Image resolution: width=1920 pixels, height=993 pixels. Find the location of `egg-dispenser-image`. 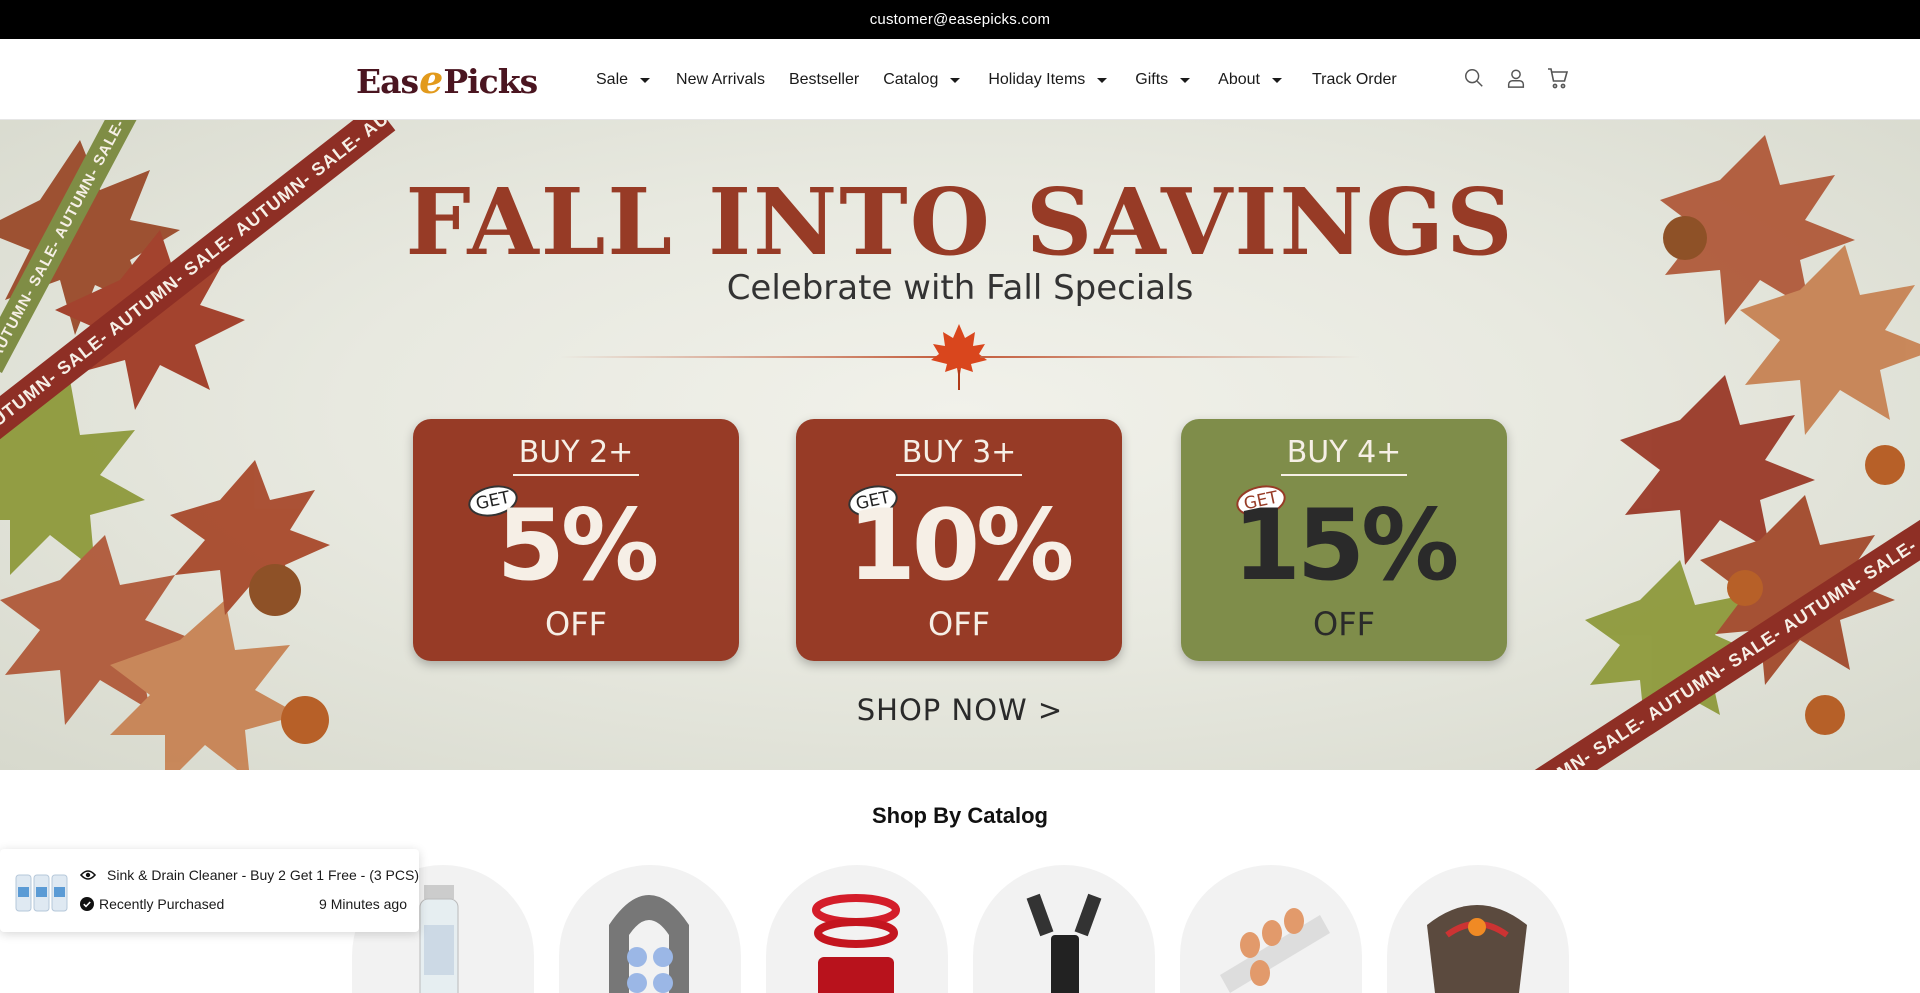

egg-dispenser-image is located at coordinates (1275, 950).